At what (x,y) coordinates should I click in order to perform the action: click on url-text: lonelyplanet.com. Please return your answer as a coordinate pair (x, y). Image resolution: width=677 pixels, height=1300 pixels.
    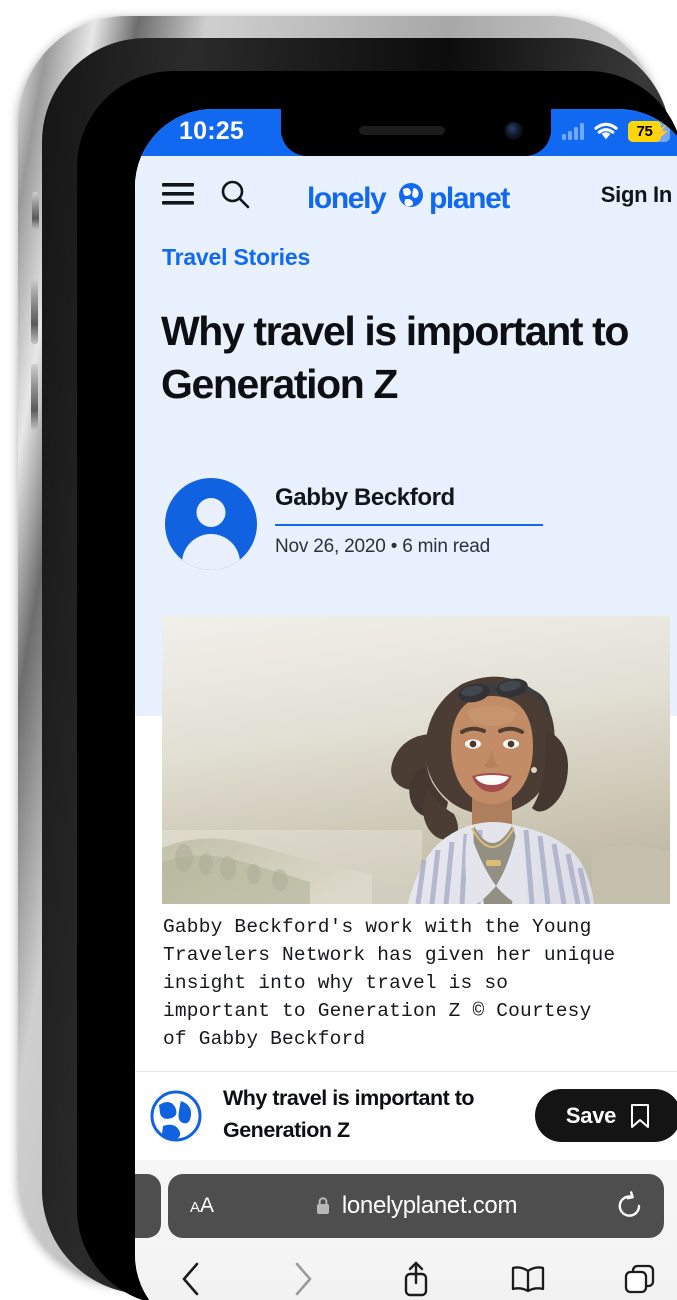
    Looking at the image, I should click on (429, 1205).